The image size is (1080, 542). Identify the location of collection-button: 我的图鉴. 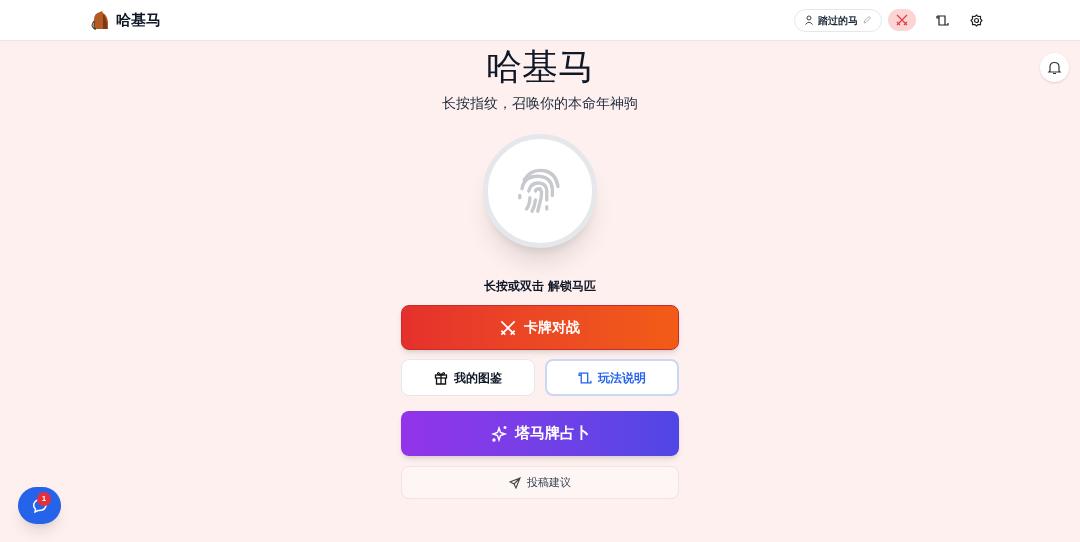
(468, 377).